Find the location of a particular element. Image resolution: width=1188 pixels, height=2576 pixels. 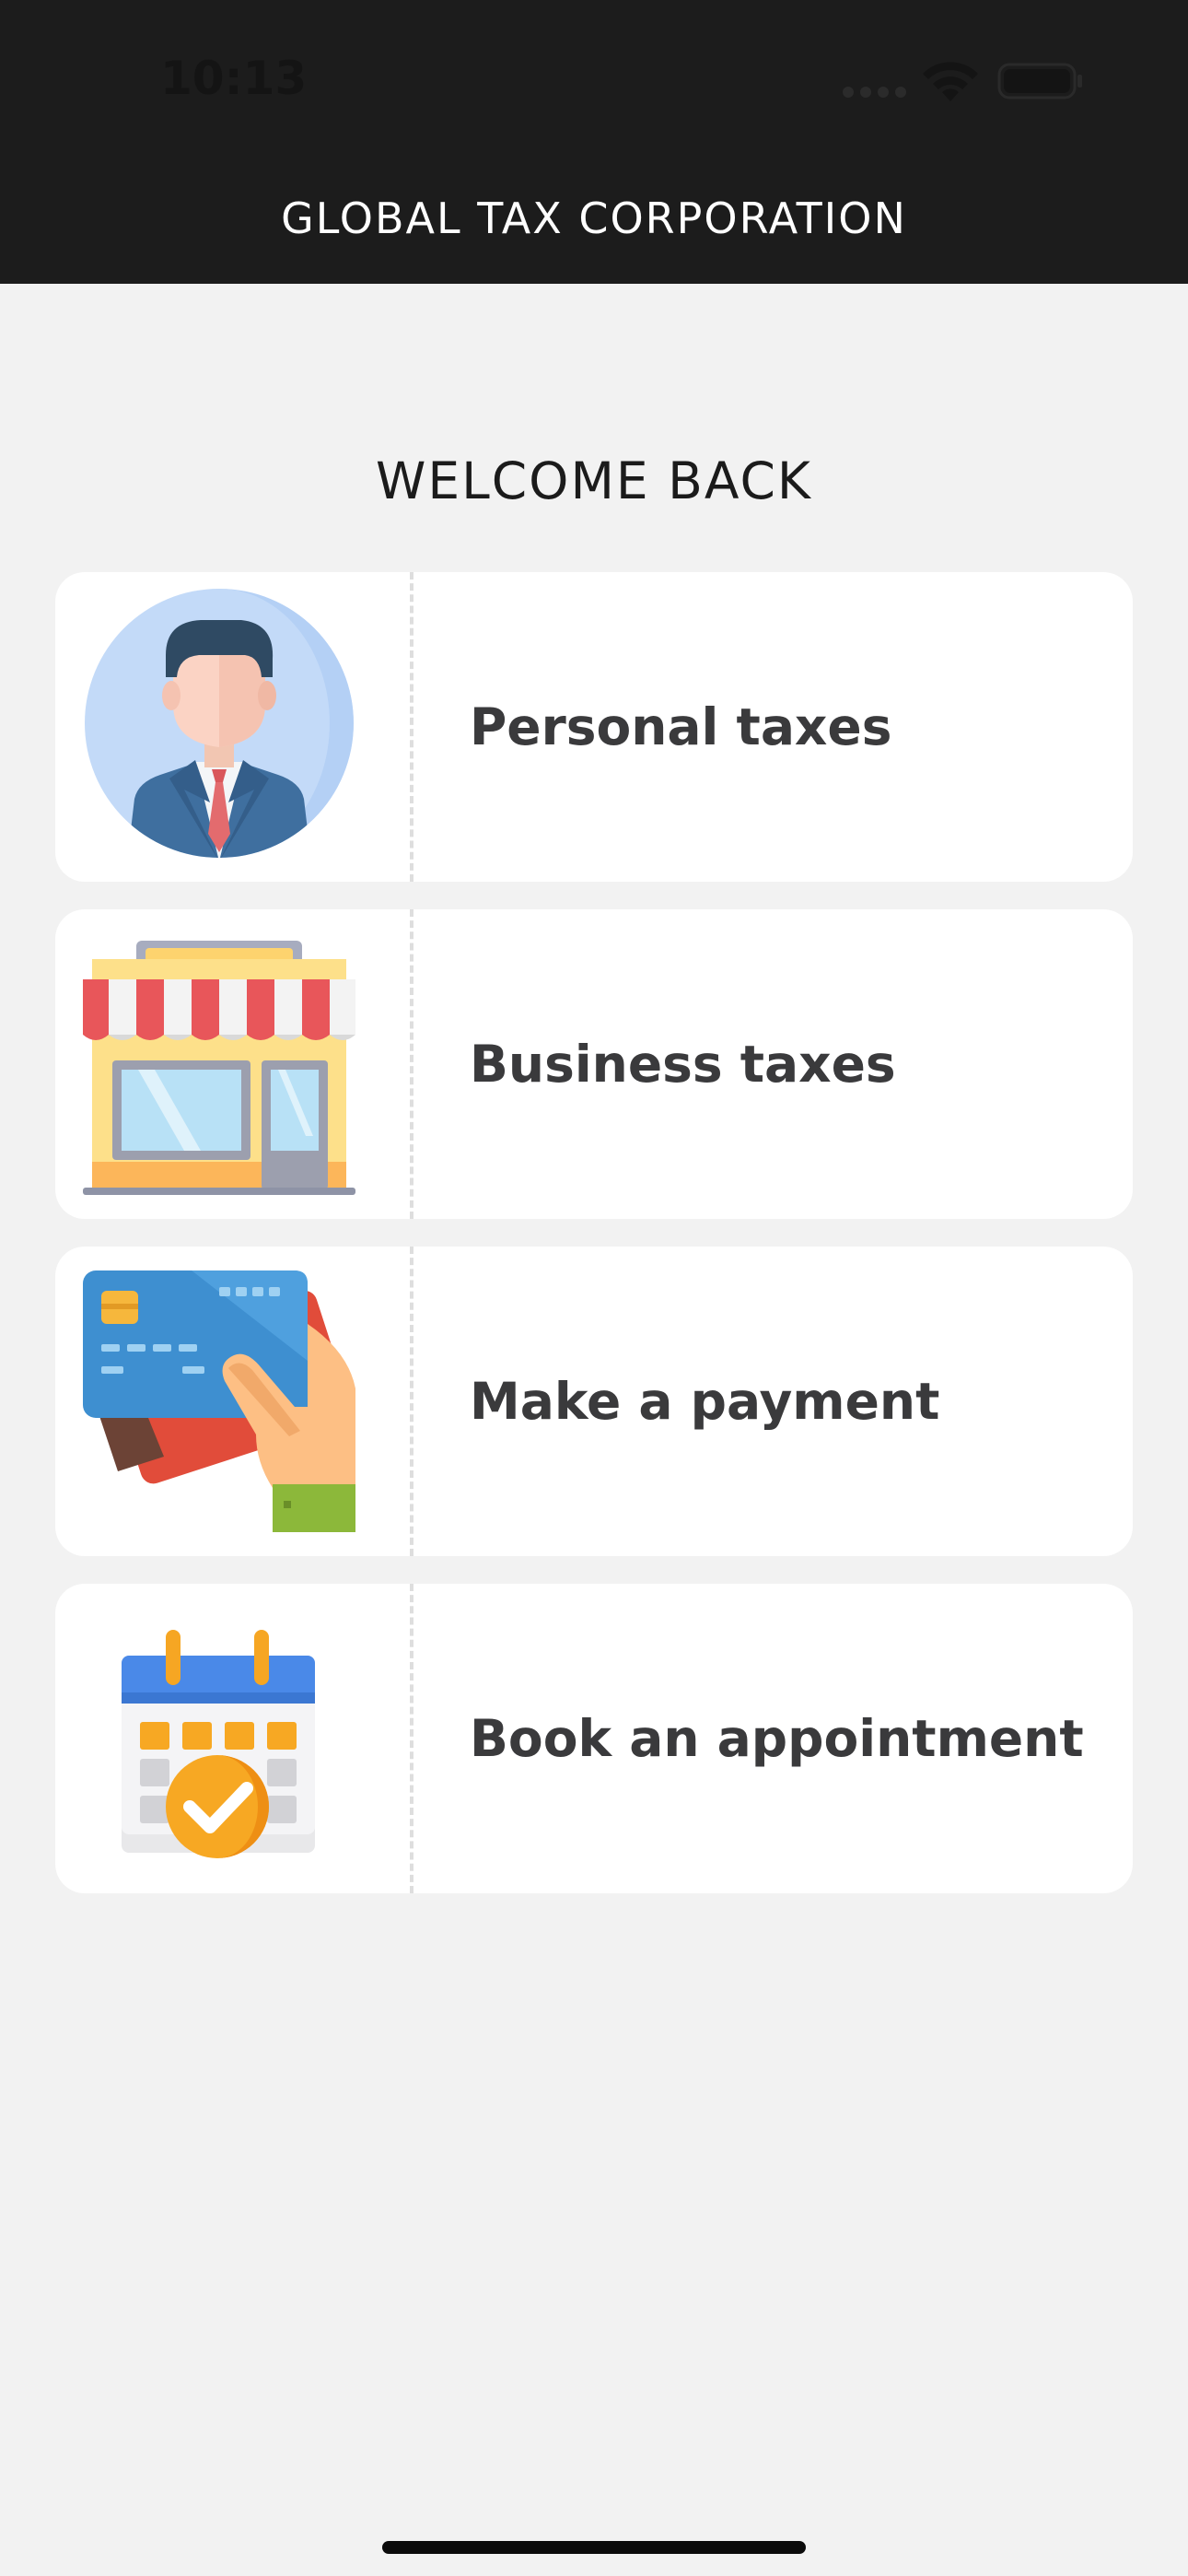

credit-card-hand-icon is located at coordinates (219, 1401).